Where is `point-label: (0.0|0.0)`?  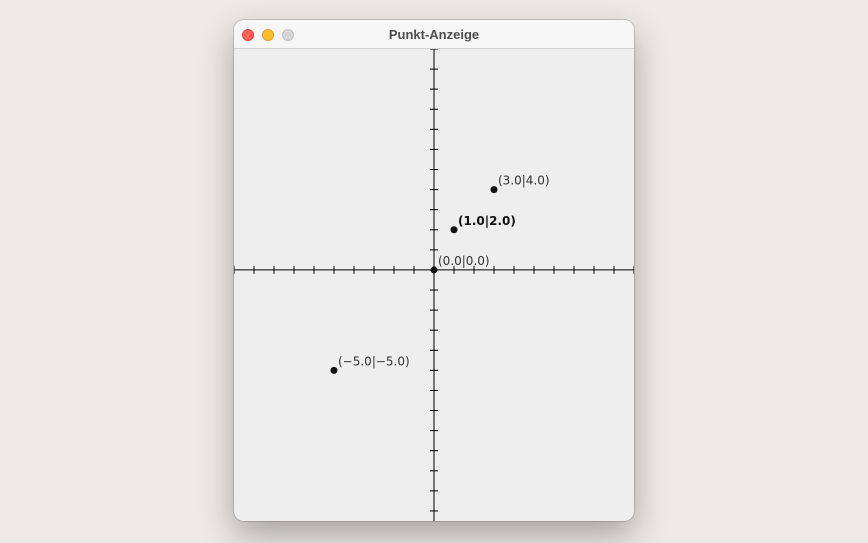
point-label: (0.0|0.0) is located at coordinates (464, 261).